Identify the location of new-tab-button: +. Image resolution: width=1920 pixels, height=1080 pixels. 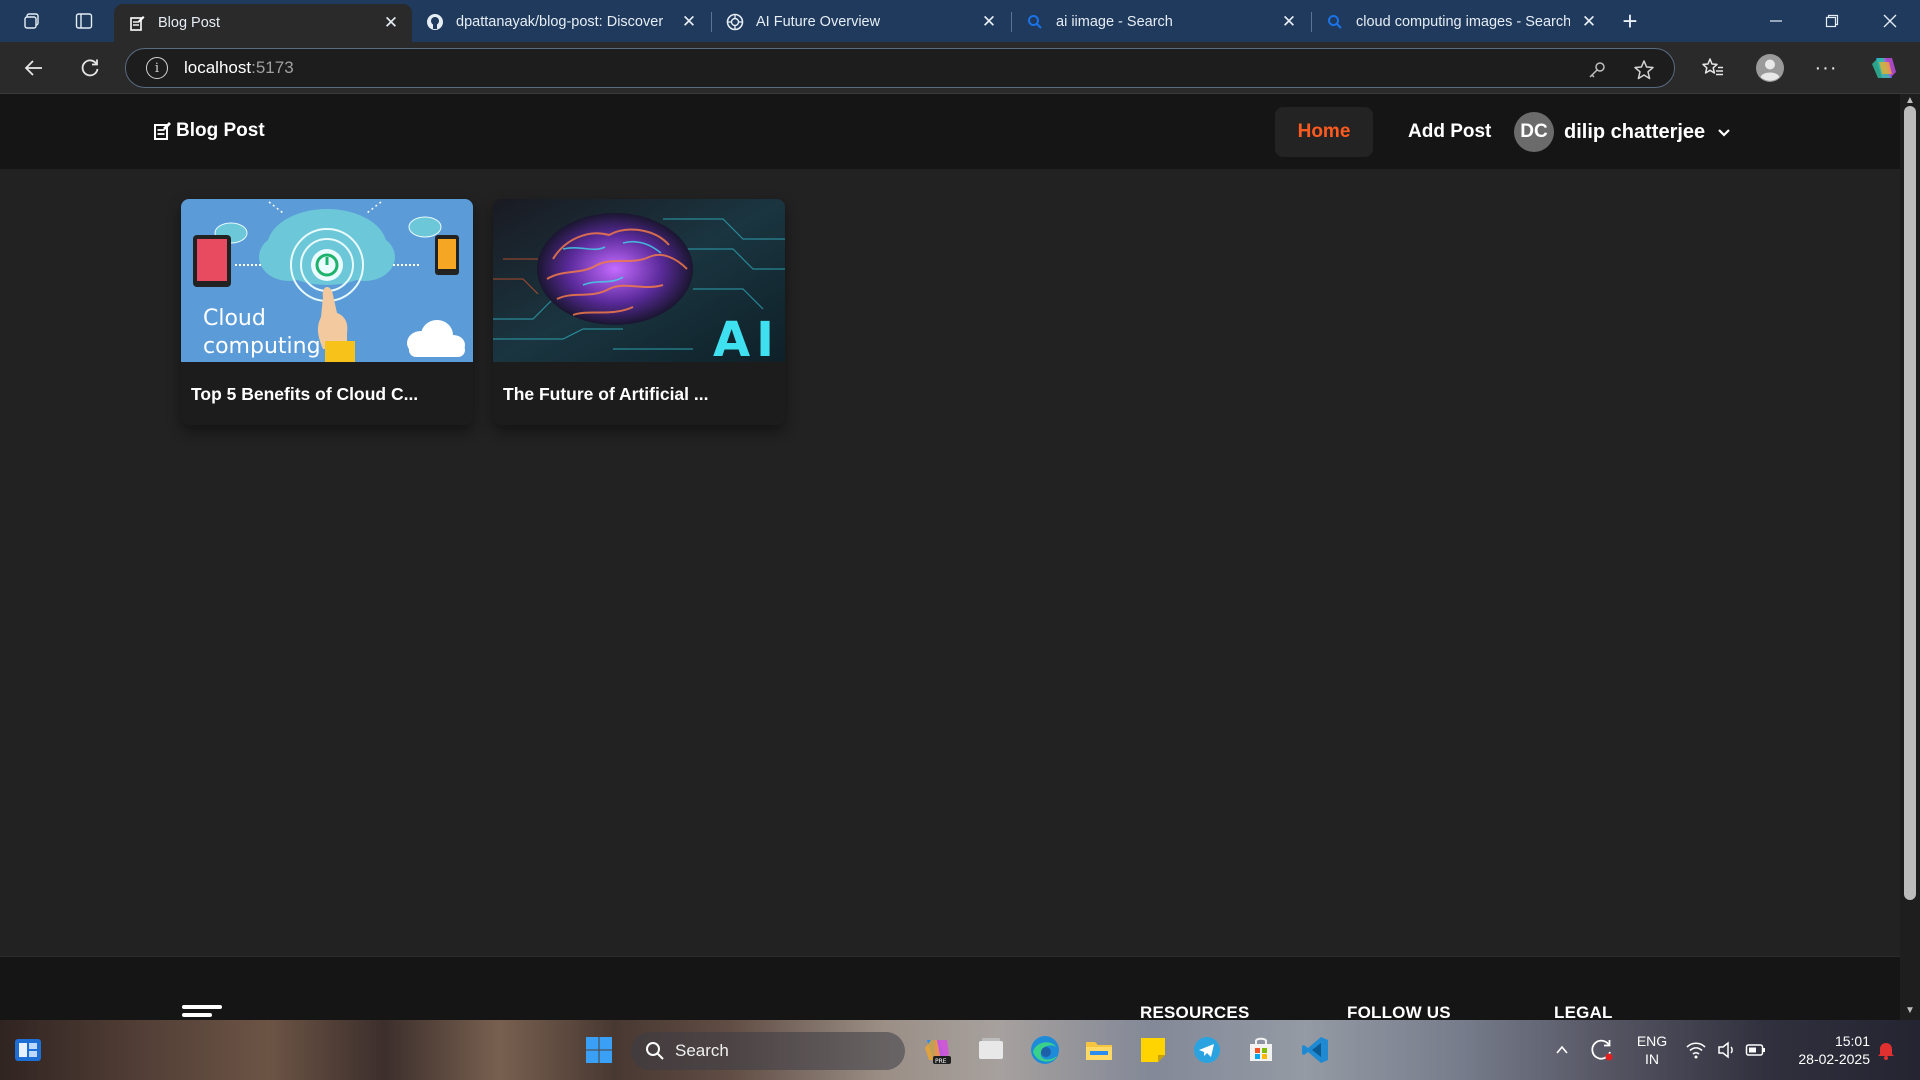
(1630, 21).